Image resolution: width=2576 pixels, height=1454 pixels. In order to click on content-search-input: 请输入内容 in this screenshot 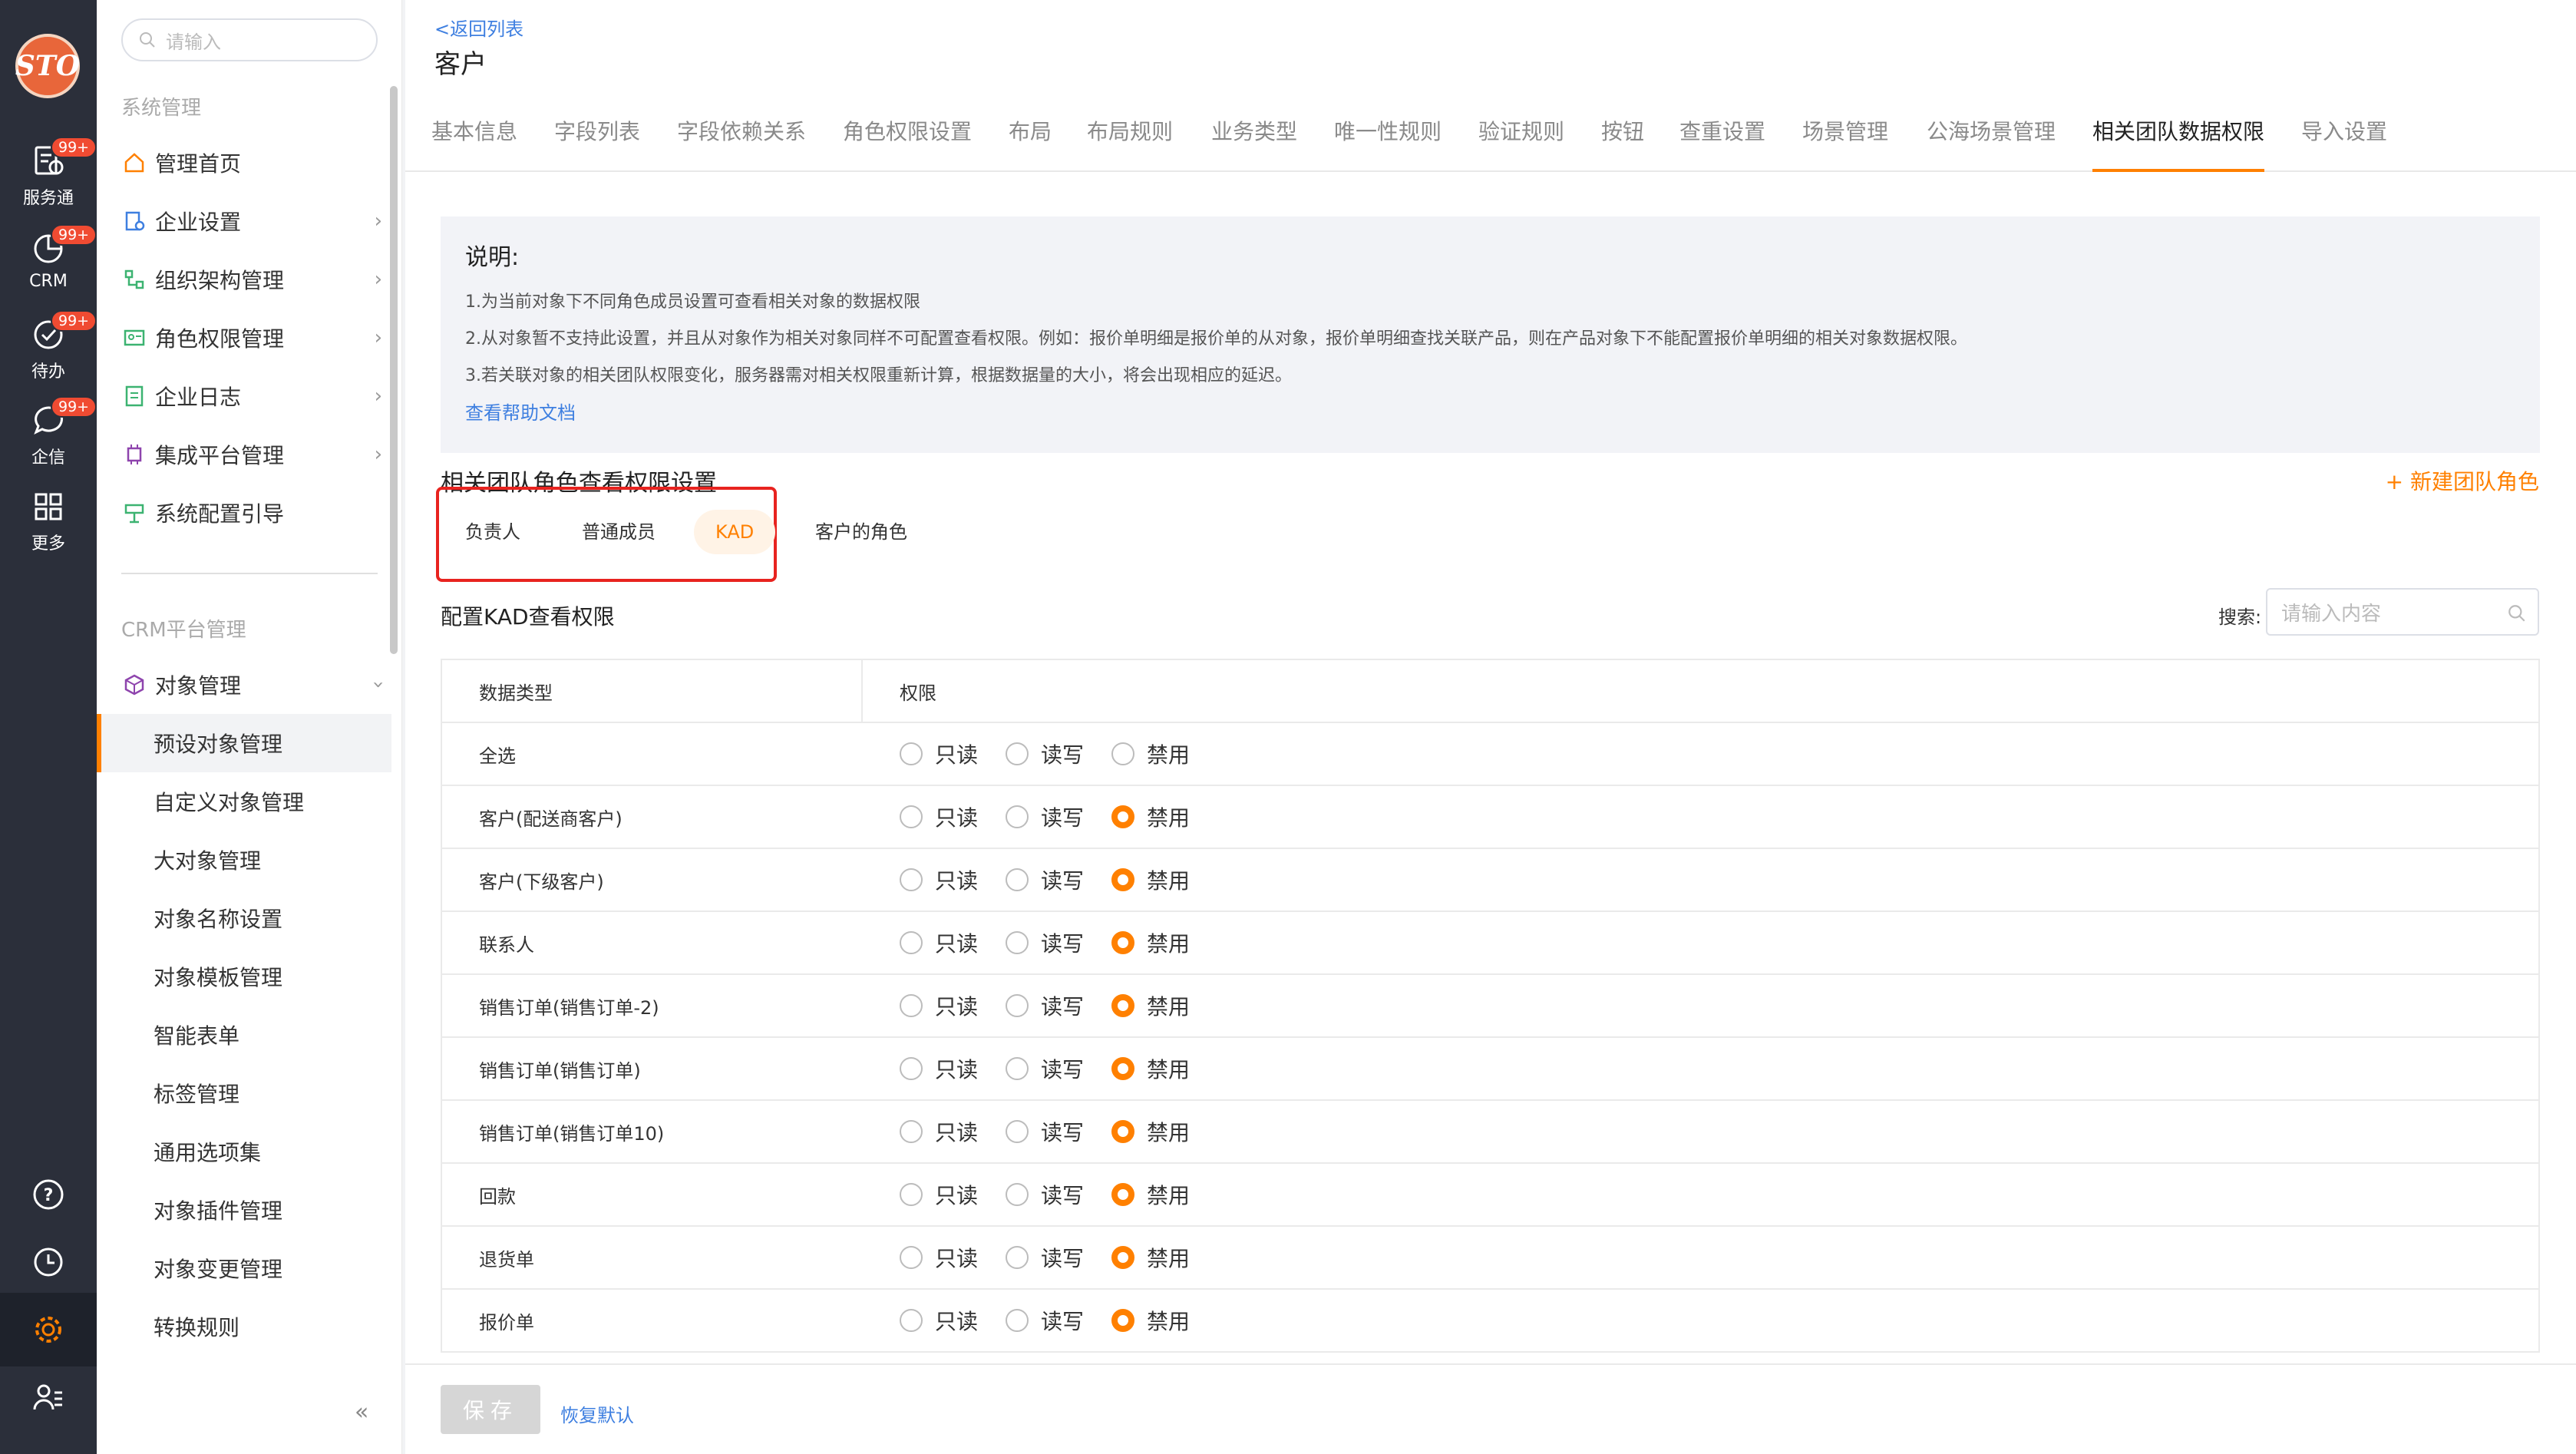, I will do `click(2402, 612)`.